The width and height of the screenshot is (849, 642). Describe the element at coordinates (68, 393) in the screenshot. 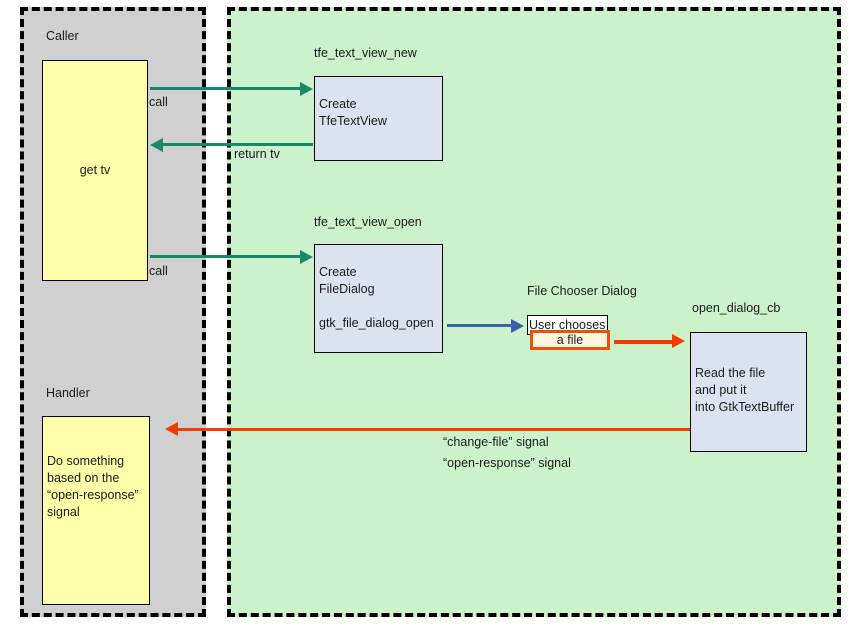

I see `handler-region-label: Handler` at that location.